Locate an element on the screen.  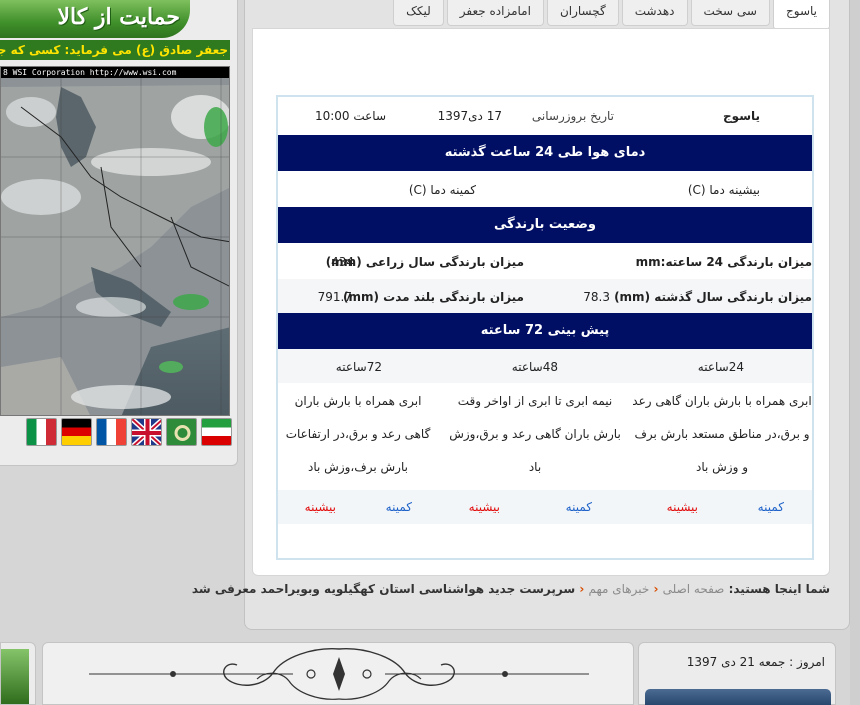
forecast-minmax-row: کمینه بیشینه کمینه بیشینه کمینه بیشینه is located at coordinates (545, 507).